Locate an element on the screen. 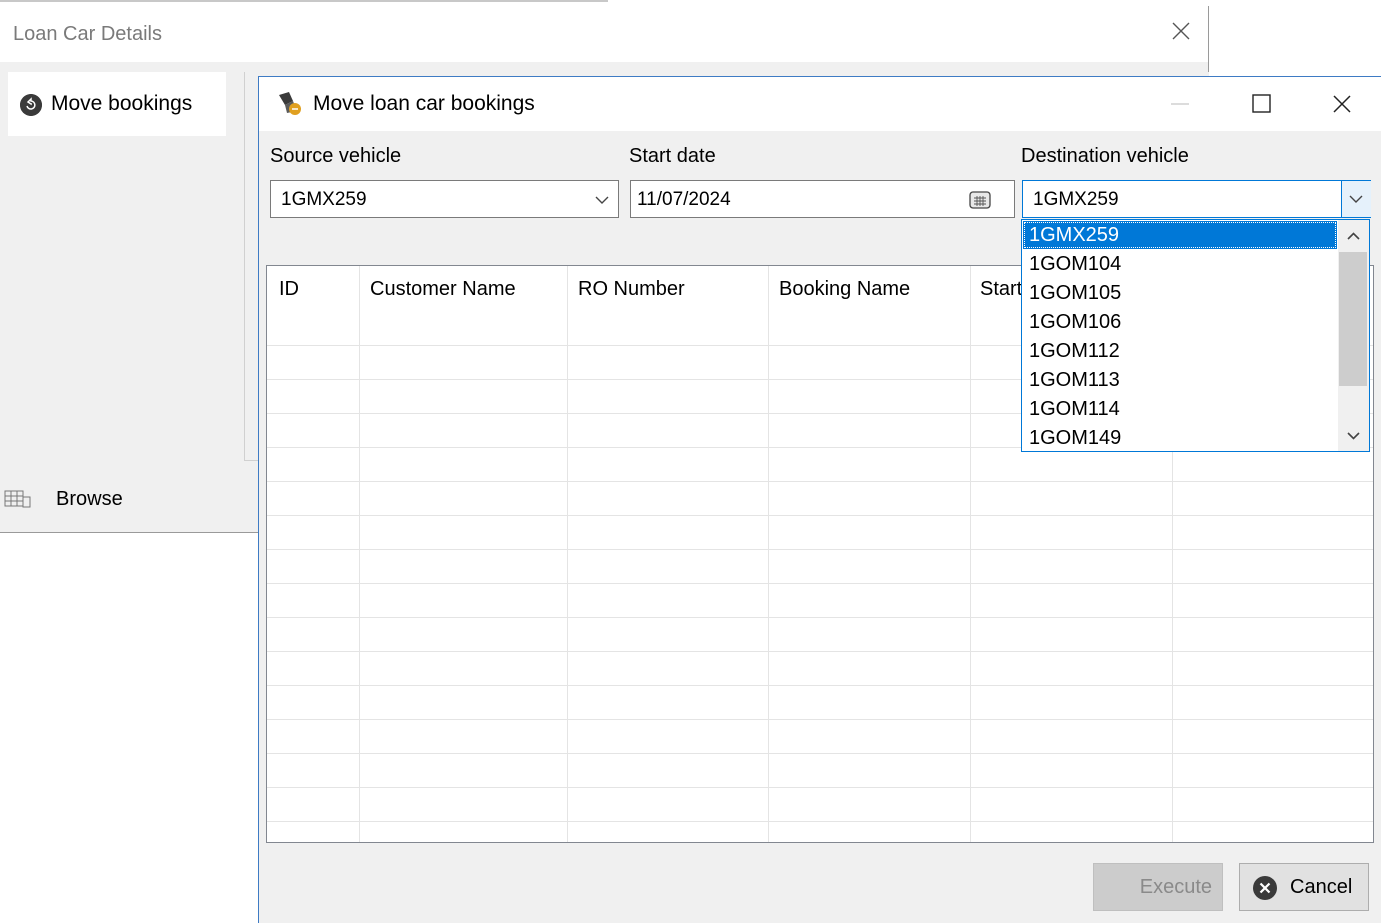 This screenshot has width=1381, height=923. destination-vehicle-label: Destination vehicle is located at coordinates (1105, 156).